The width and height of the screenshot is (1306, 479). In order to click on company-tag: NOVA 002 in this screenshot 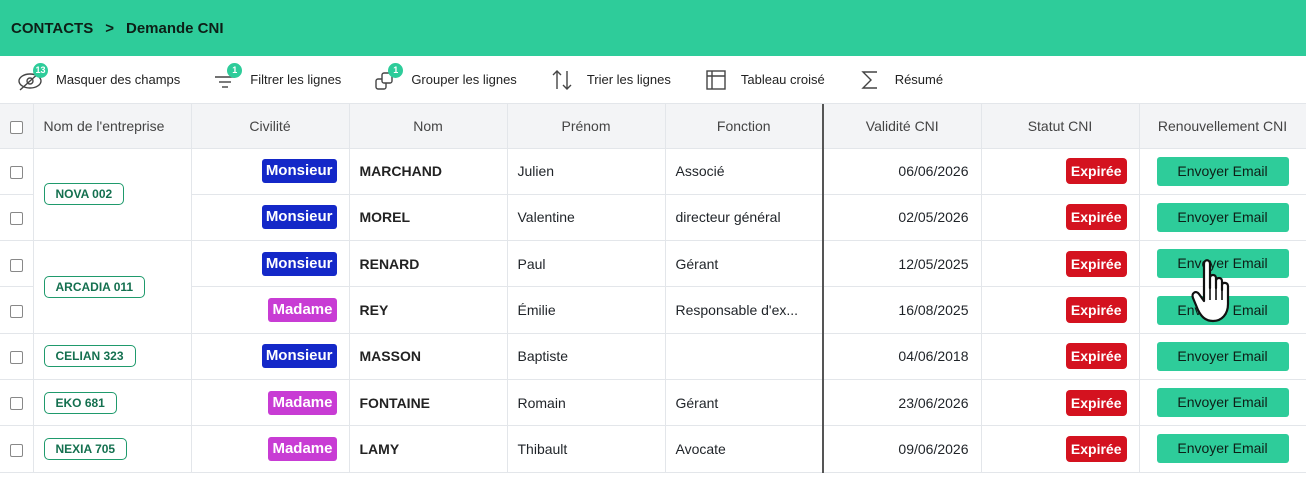, I will do `click(84, 194)`.